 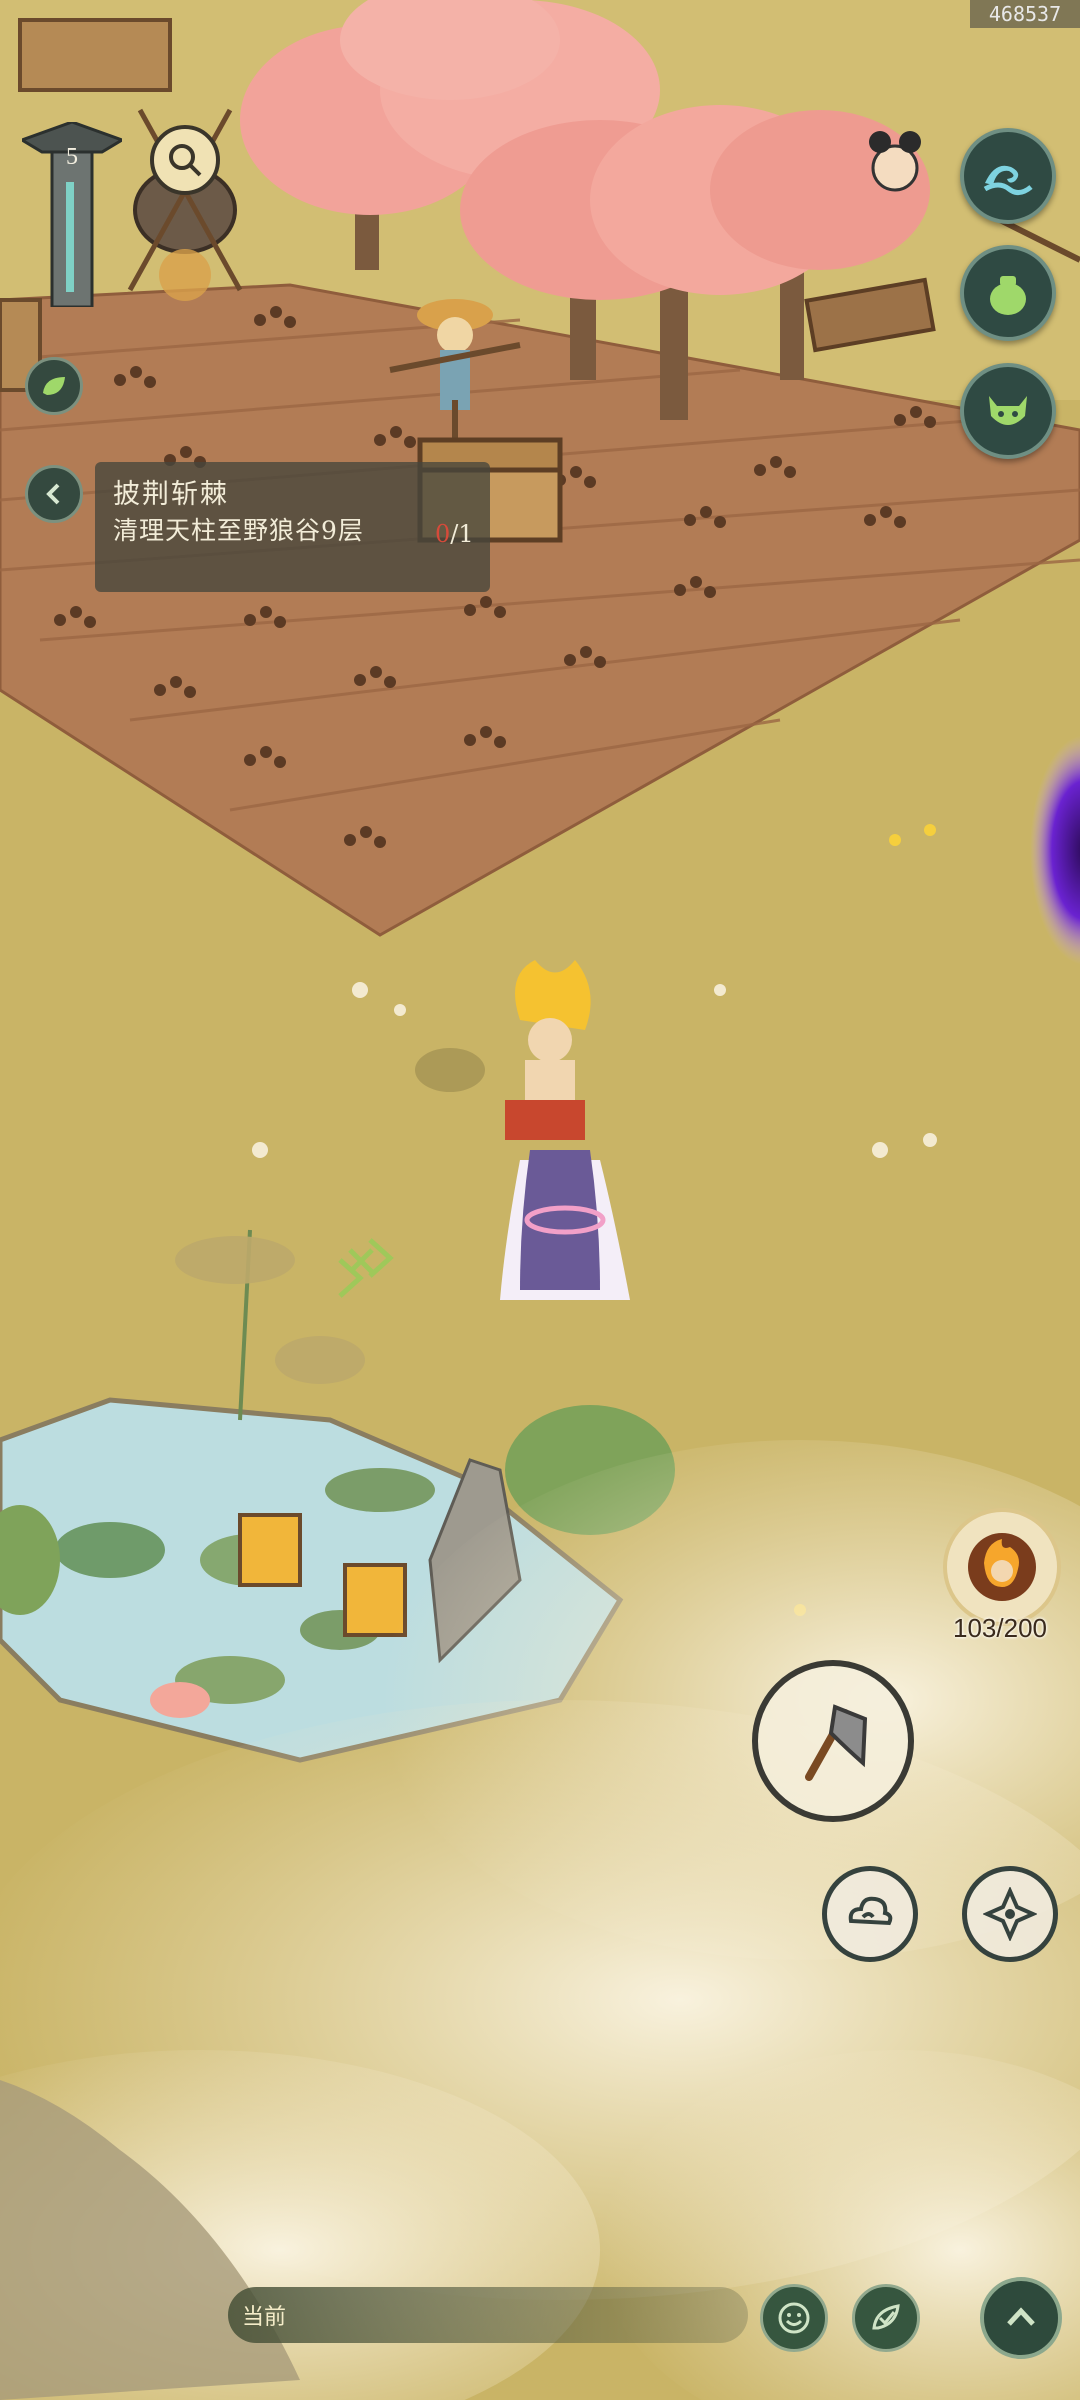 I want to click on gourd-jar-icon, so click(x=1008, y=295).